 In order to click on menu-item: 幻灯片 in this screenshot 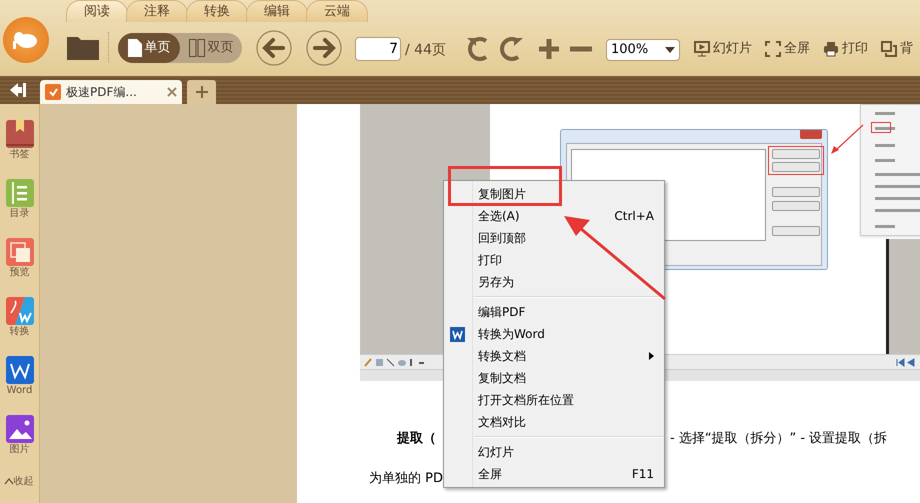, I will do `click(554, 452)`.